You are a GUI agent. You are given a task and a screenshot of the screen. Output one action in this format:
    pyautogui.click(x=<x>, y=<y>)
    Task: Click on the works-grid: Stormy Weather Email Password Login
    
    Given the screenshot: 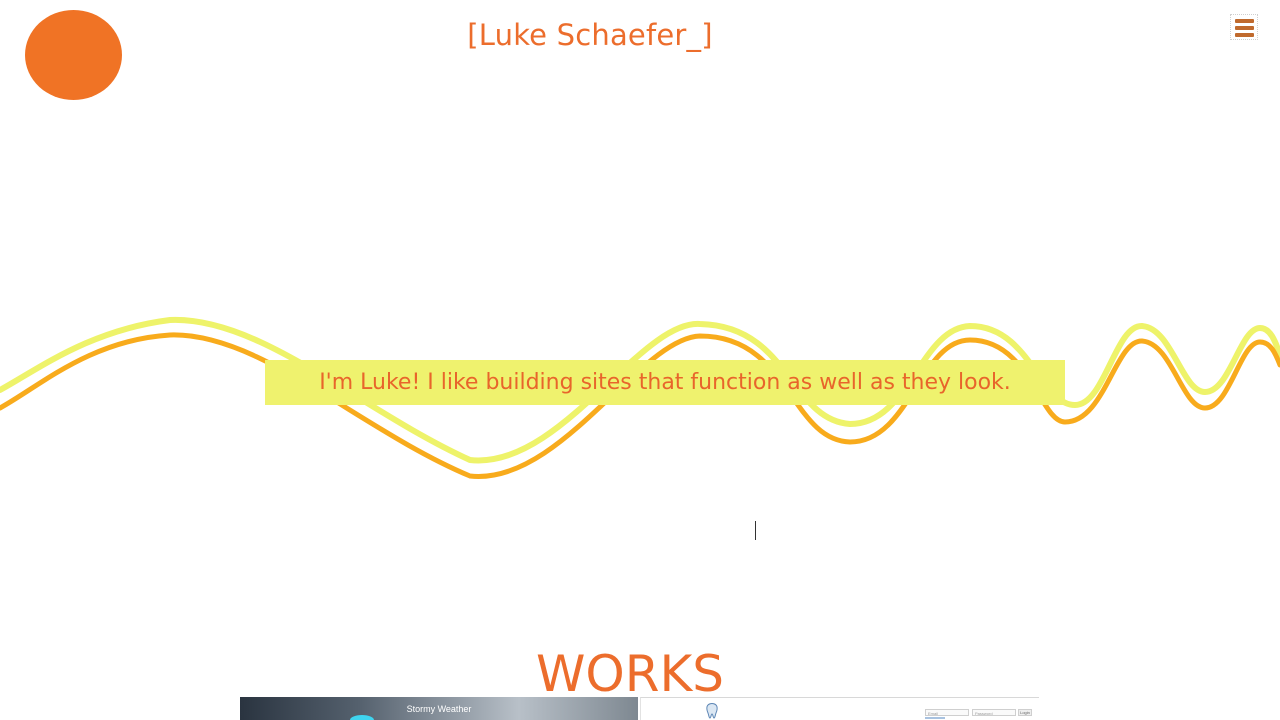 What is the action you would take?
    pyautogui.click(x=640, y=708)
    